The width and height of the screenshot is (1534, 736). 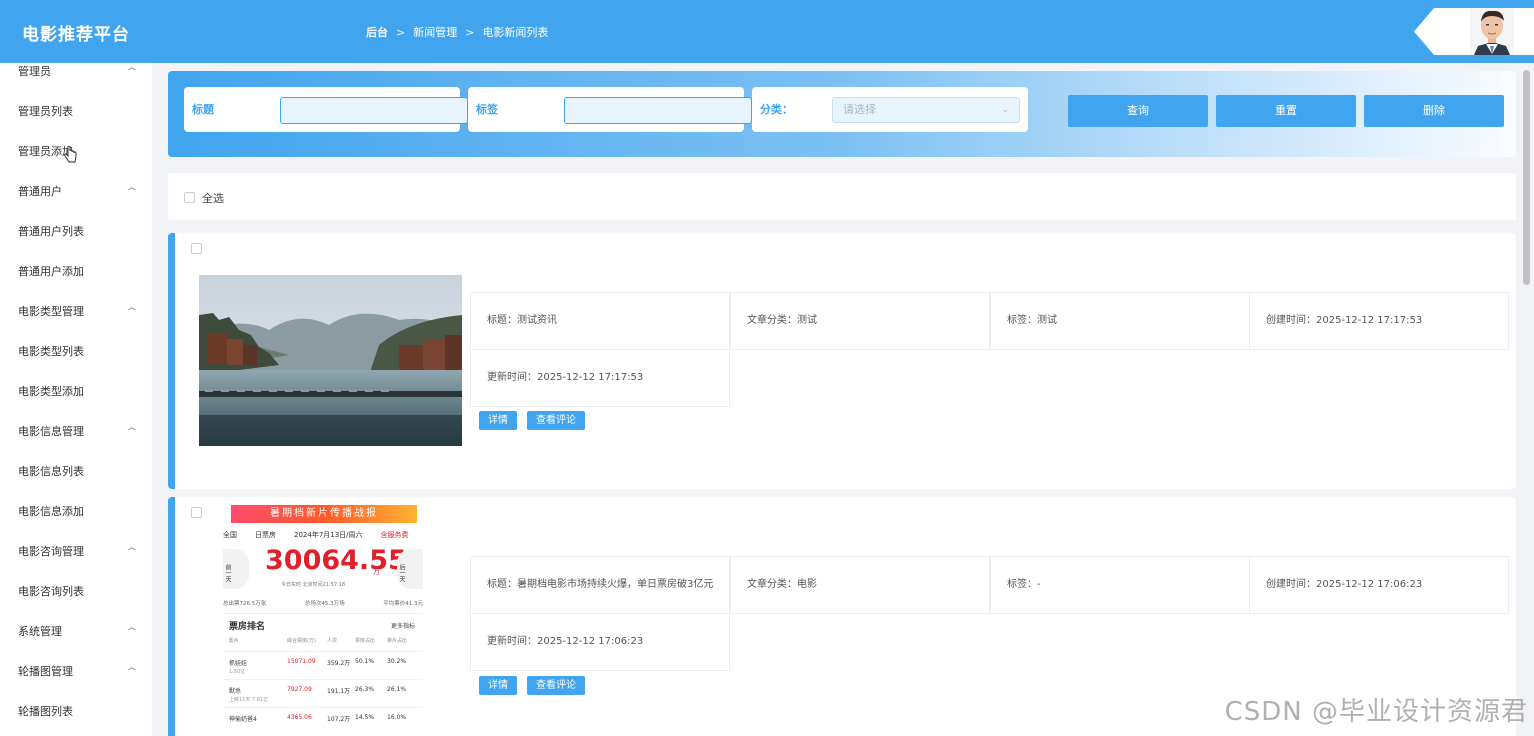 What do you see at coordinates (860, 585) in the screenshot?
I see `news-category: 文章分类：电影` at bounding box center [860, 585].